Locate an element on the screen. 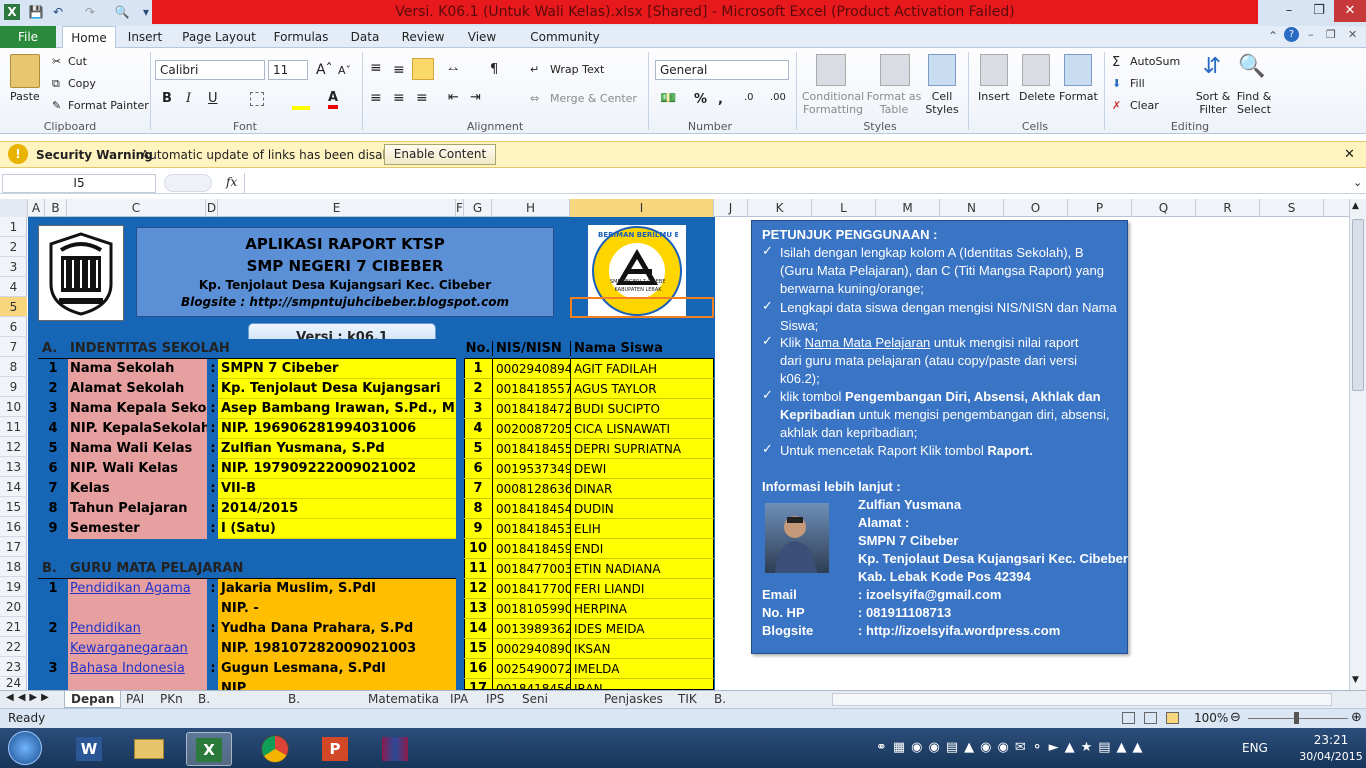 This screenshot has height=768, width=1366. clear-button: Clear is located at coordinates (1144, 105).